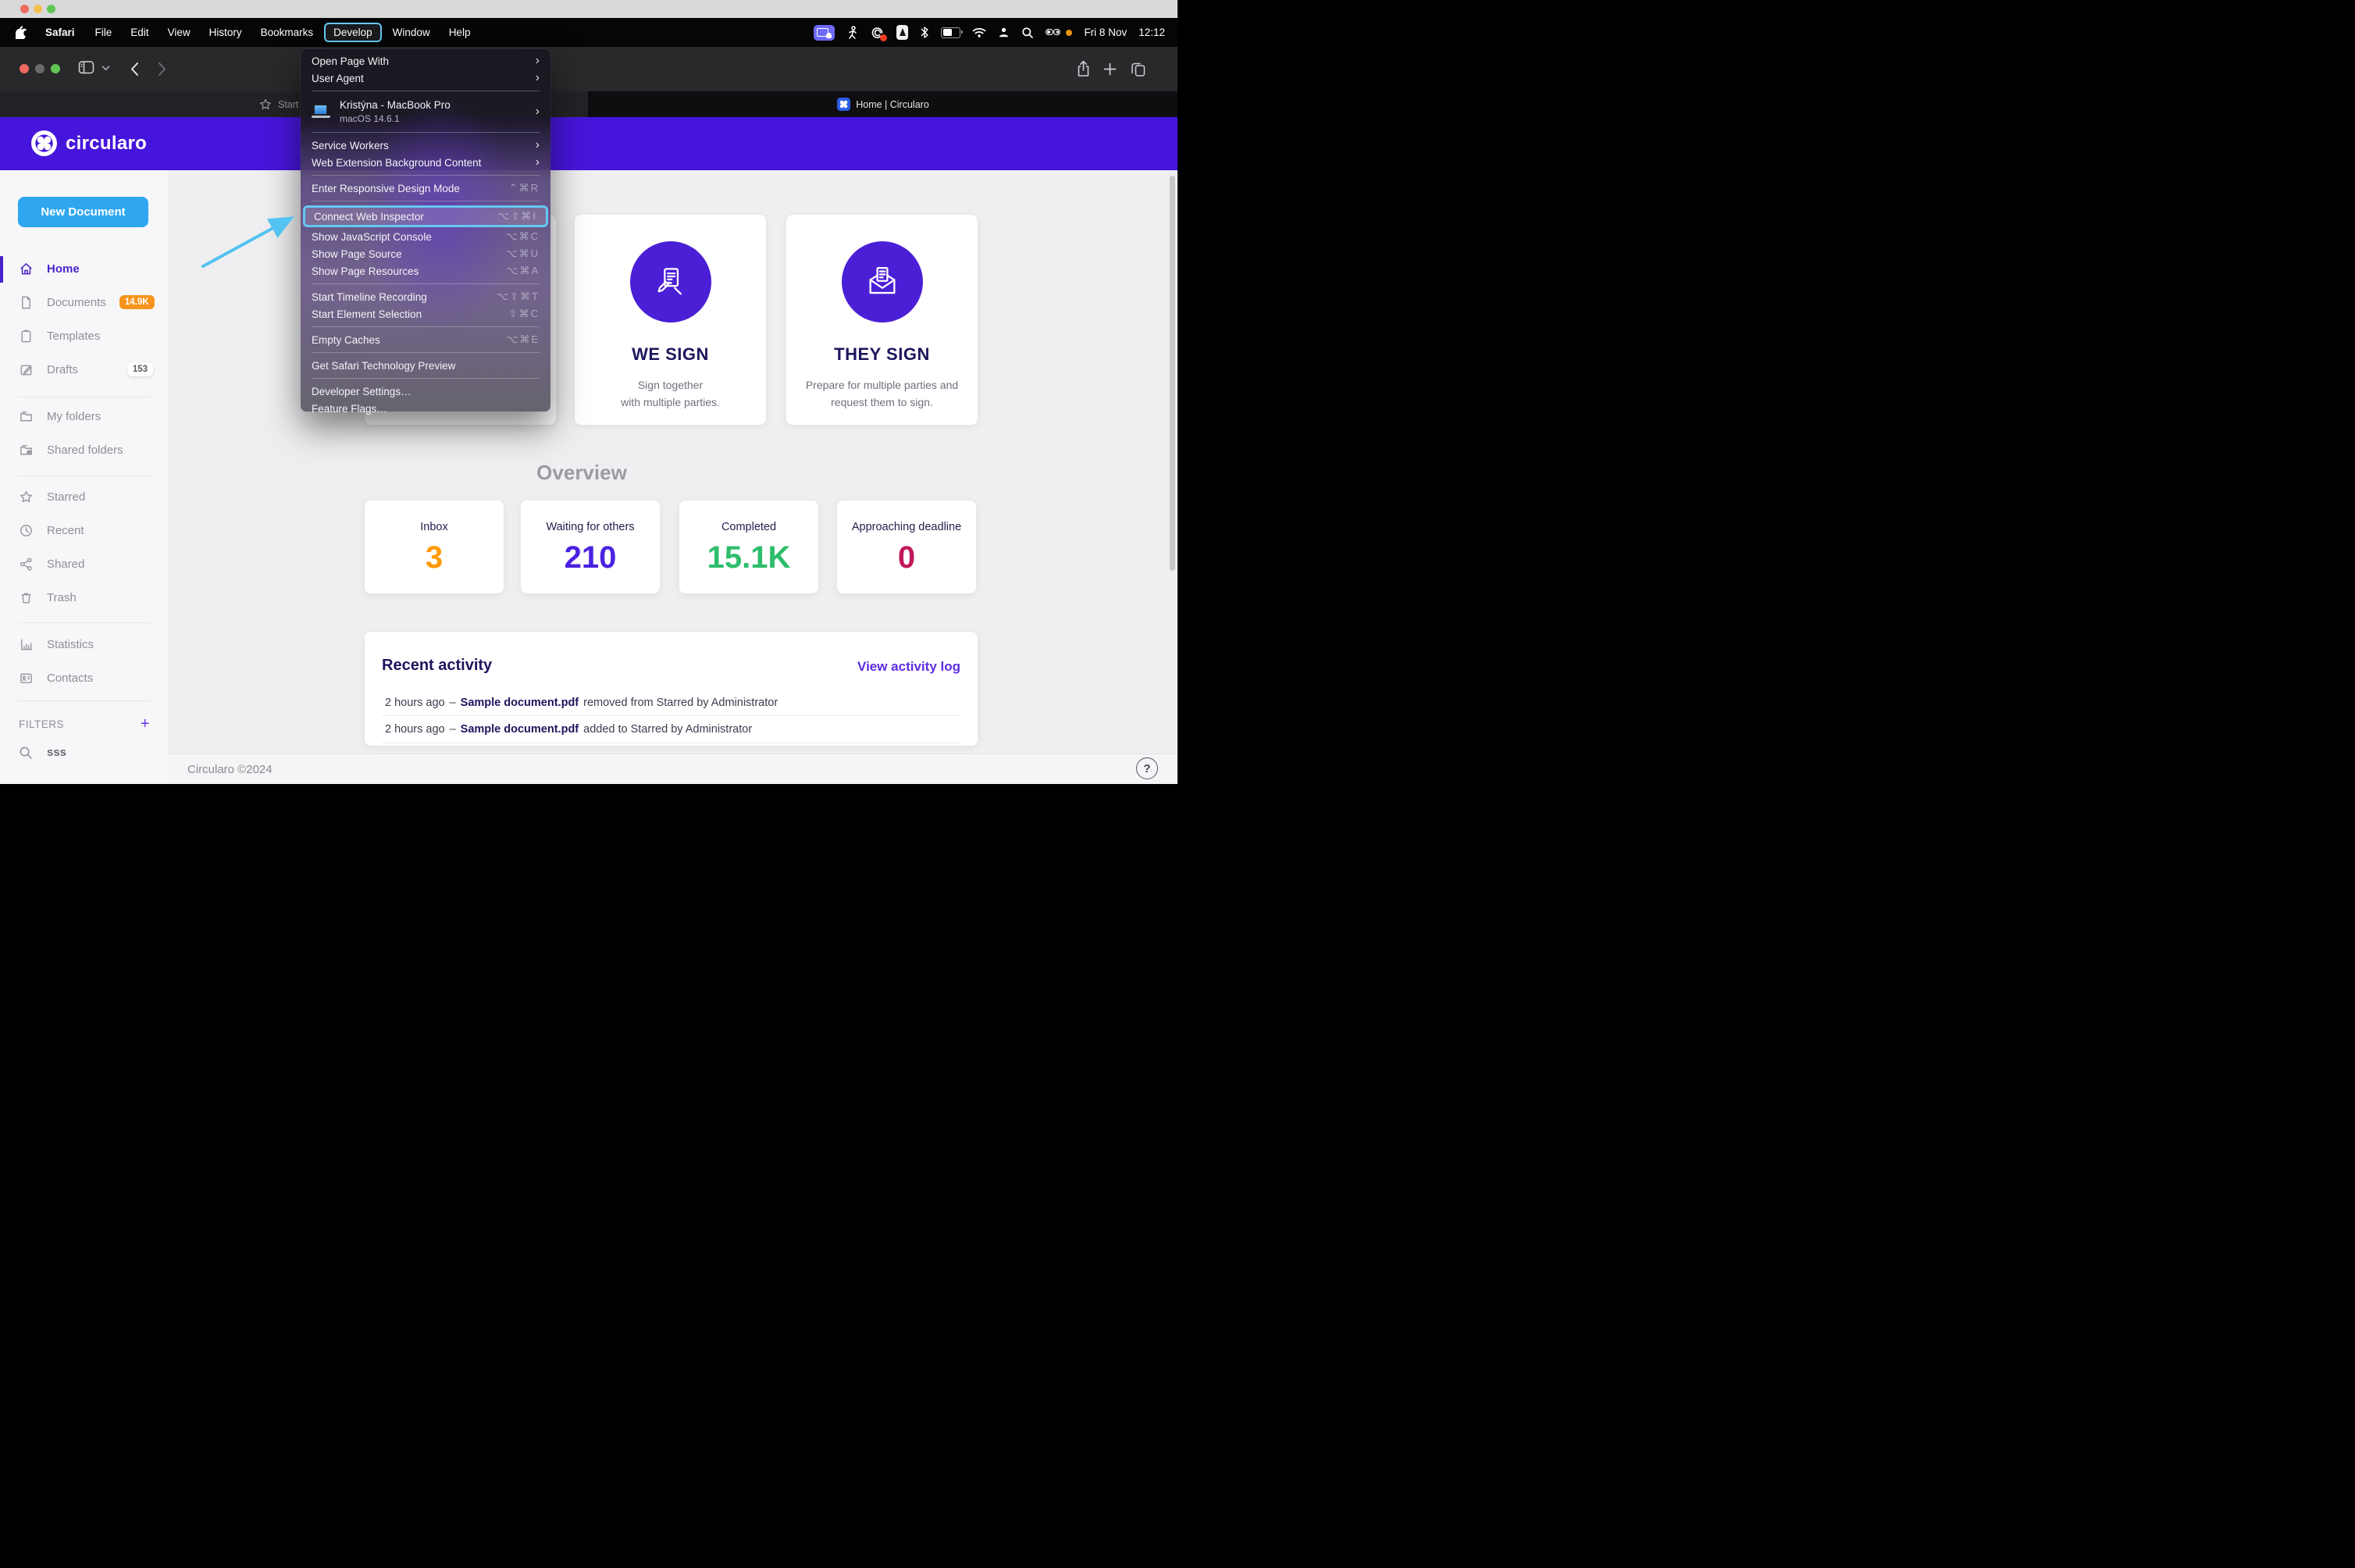  Describe the element at coordinates (425, 296) in the screenshot. I see `menu-item-start-timeline-recording: Start Timeline Recording ⌥⇧⌘T` at that location.